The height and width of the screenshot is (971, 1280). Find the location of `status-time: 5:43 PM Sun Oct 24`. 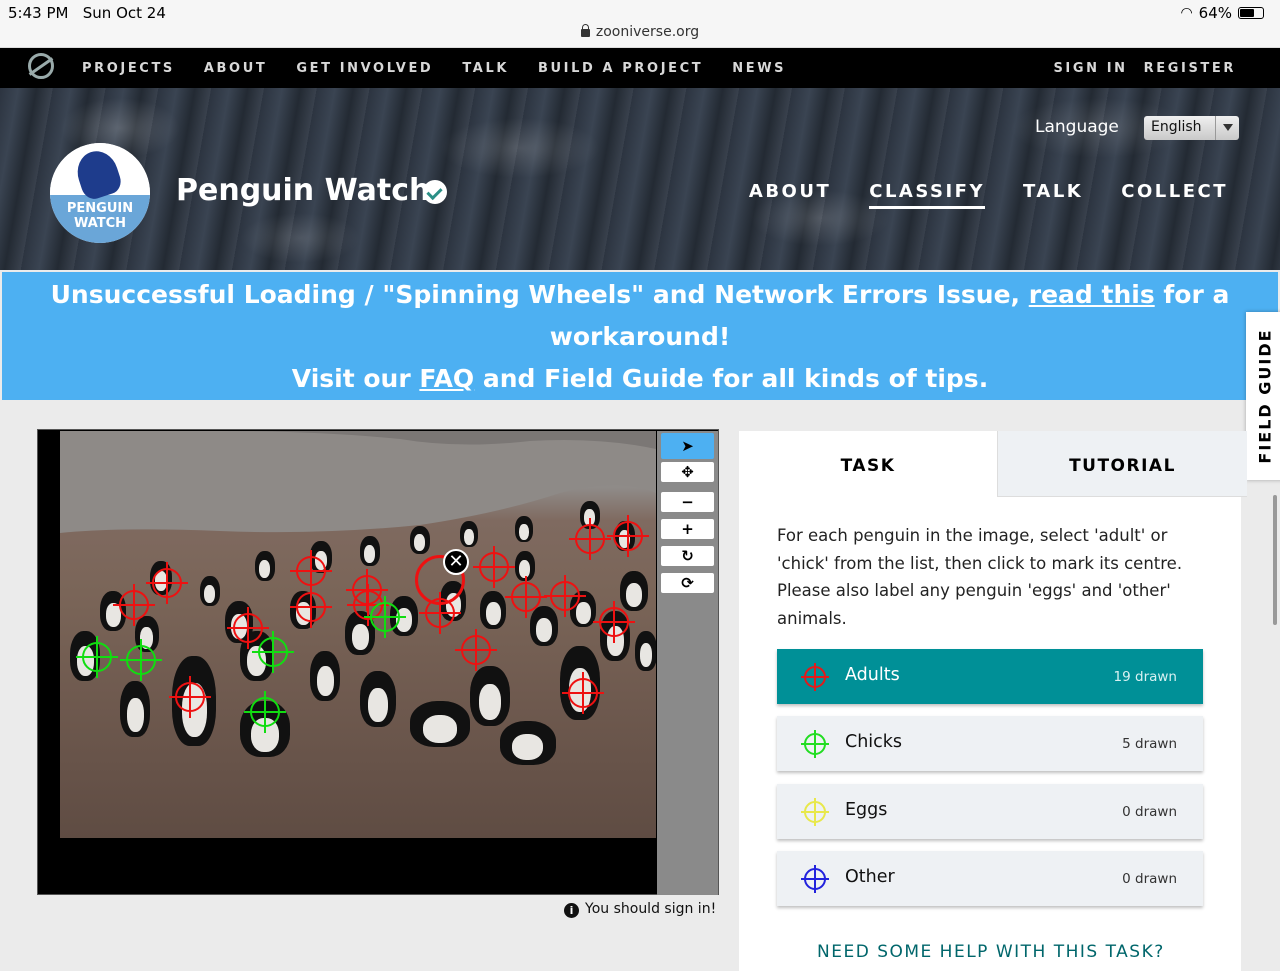

status-time: 5:43 PM Sun Oct 24 is located at coordinates (87, 13).